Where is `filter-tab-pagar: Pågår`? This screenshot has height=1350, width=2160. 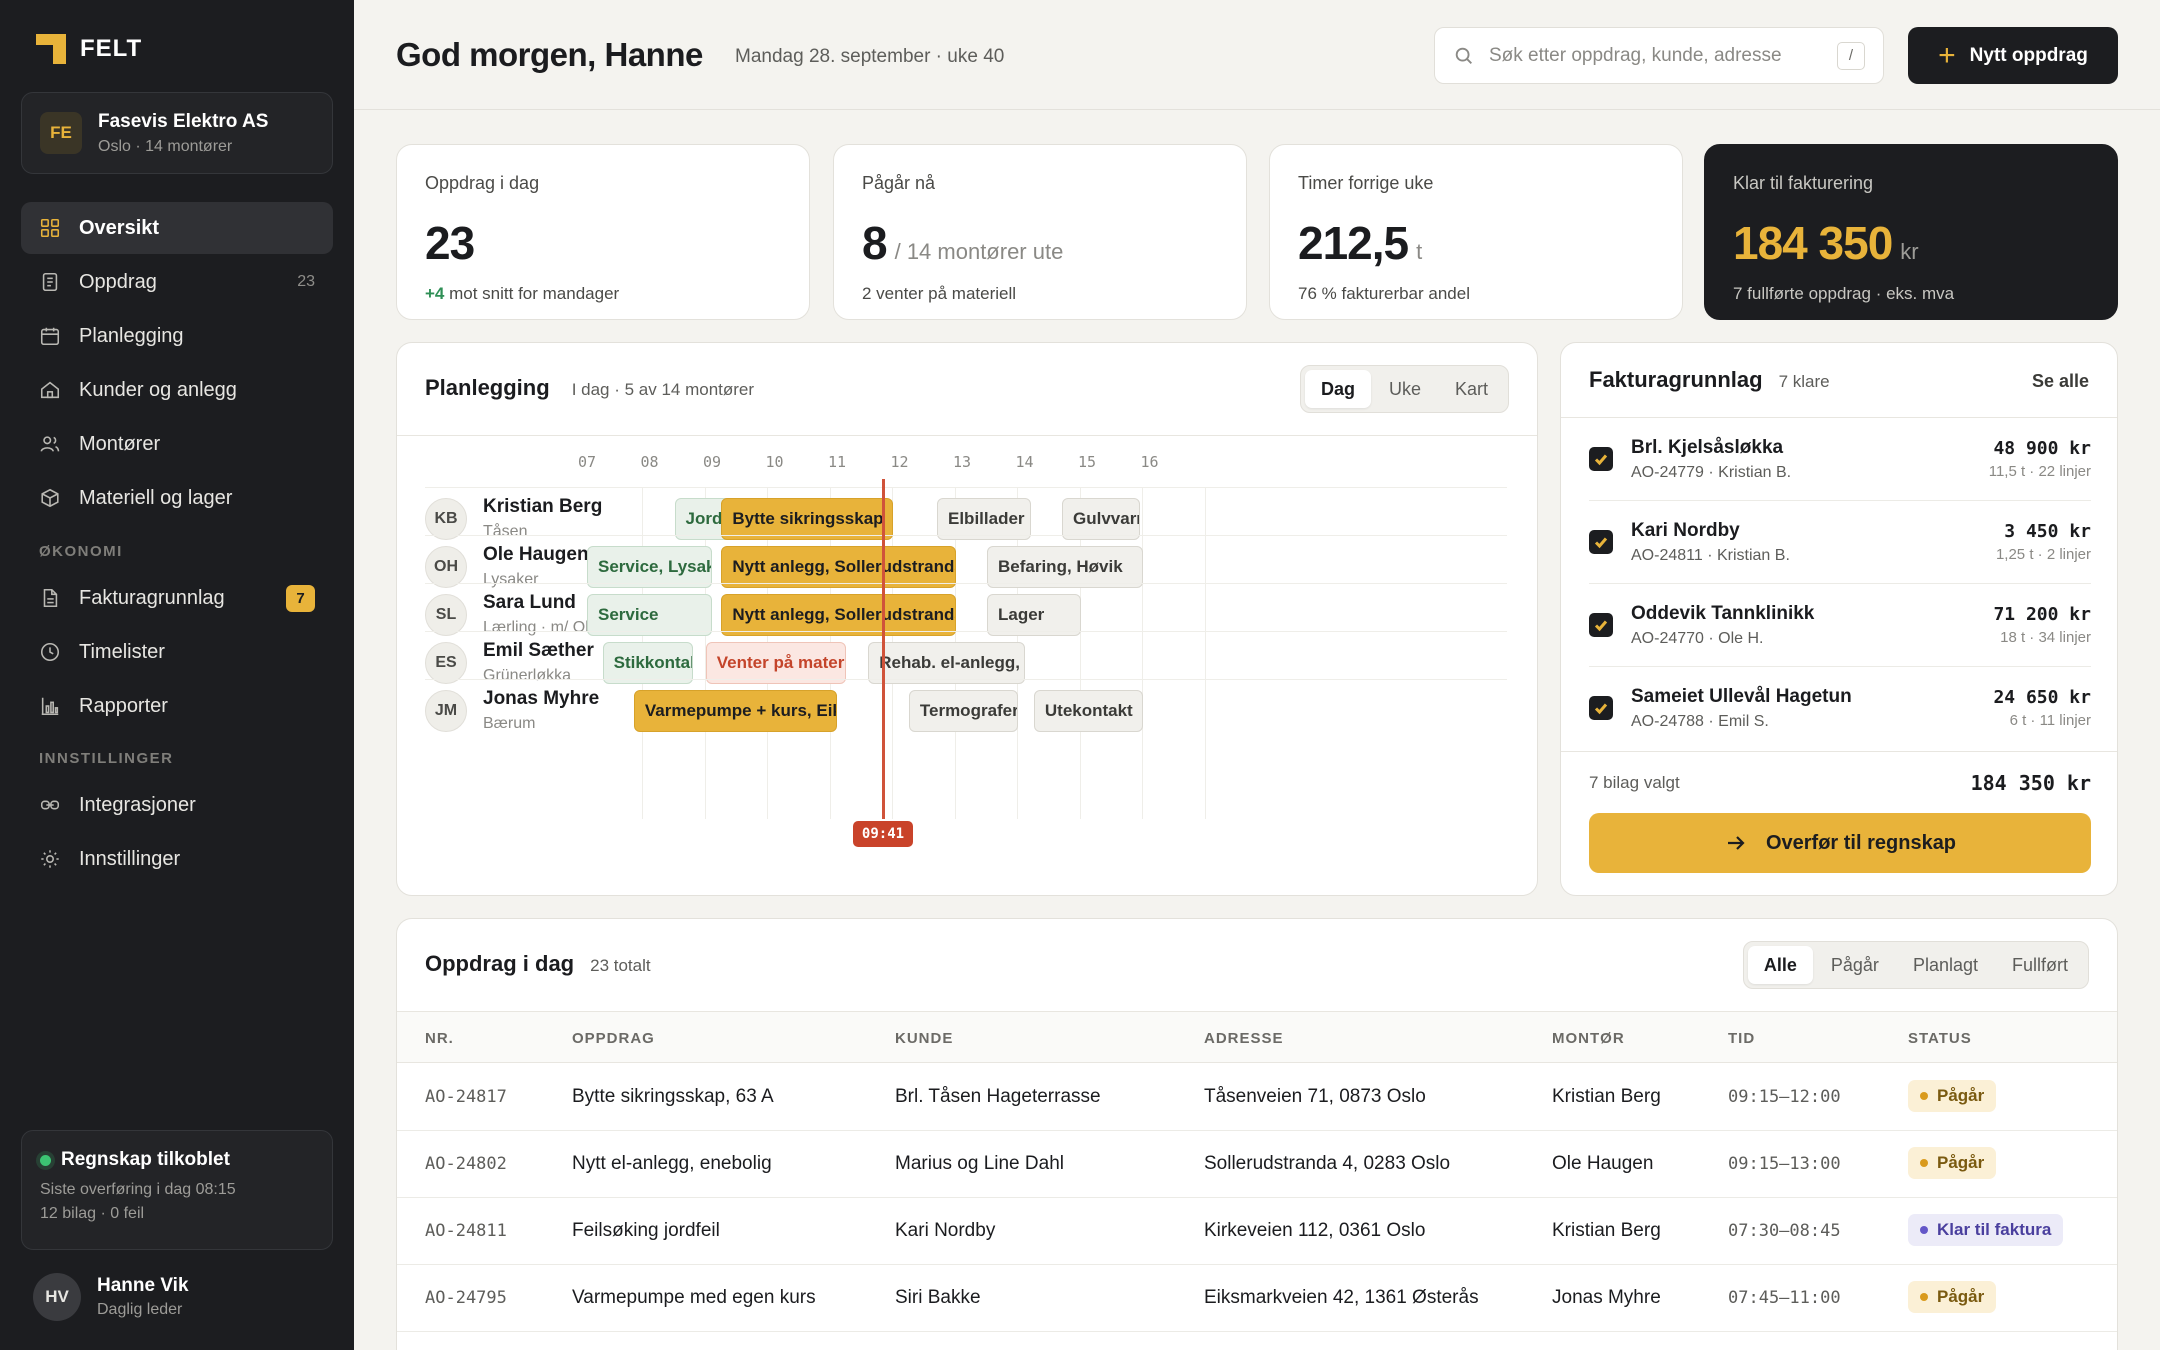
filter-tab-pagar: Pågår is located at coordinates (1855, 965).